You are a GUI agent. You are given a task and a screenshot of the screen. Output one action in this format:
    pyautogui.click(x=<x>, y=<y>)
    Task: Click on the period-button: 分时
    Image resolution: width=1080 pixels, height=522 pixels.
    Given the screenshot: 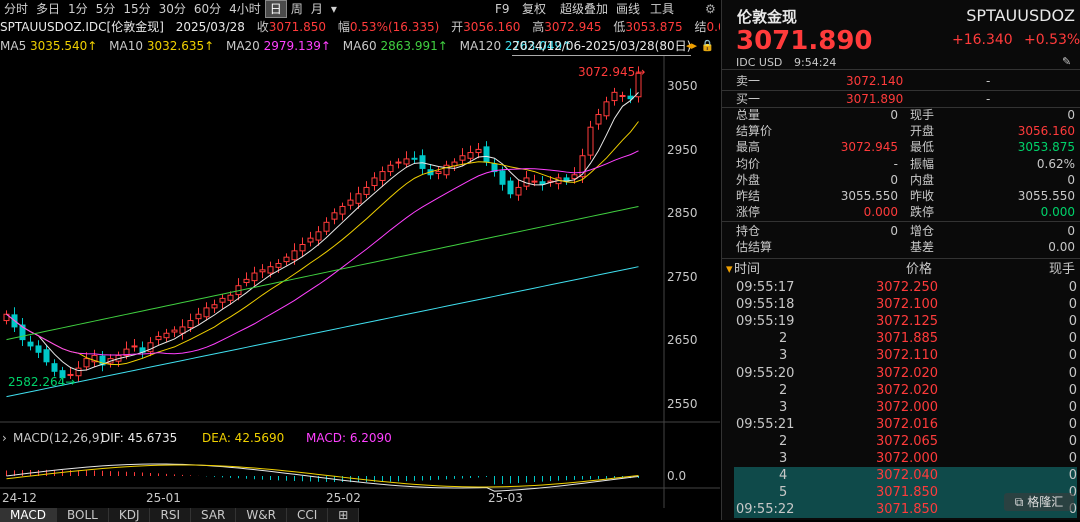 What is the action you would take?
    pyautogui.click(x=16, y=9)
    